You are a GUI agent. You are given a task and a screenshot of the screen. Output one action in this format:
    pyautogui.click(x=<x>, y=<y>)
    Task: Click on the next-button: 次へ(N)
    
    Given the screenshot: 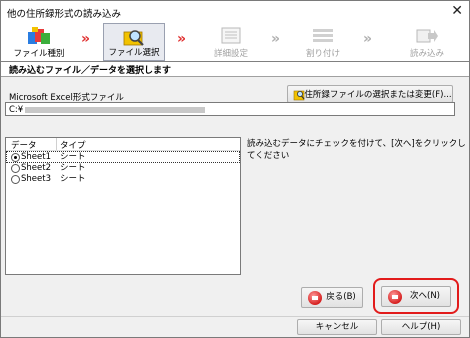 What is the action you would take?
    pyautogui.click(x=416, y=296)
    